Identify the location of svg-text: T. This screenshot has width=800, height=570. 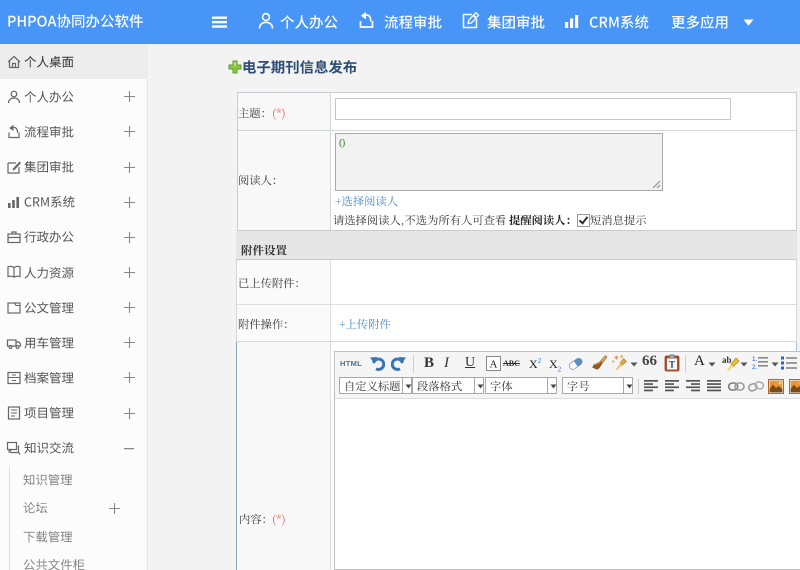
(672, 365).